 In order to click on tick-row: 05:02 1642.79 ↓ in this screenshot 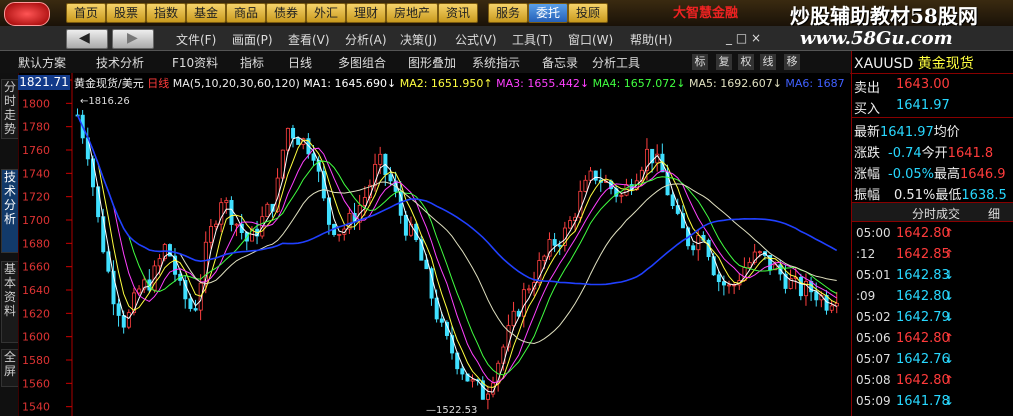, I will do `click(932, 318)`.